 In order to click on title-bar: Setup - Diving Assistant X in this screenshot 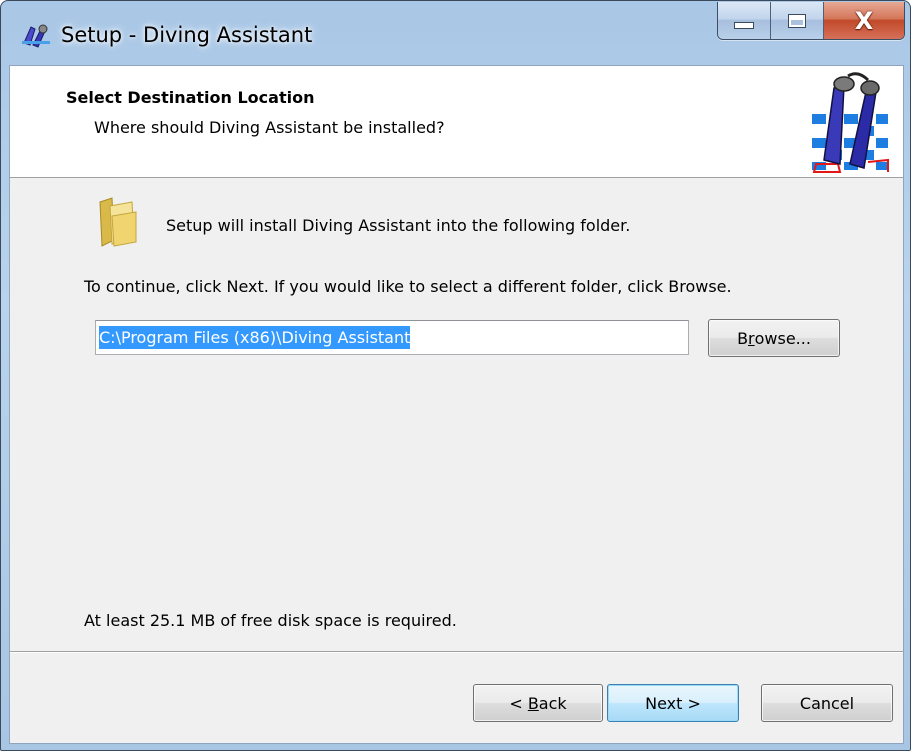, I will do `click(455, 33)`.